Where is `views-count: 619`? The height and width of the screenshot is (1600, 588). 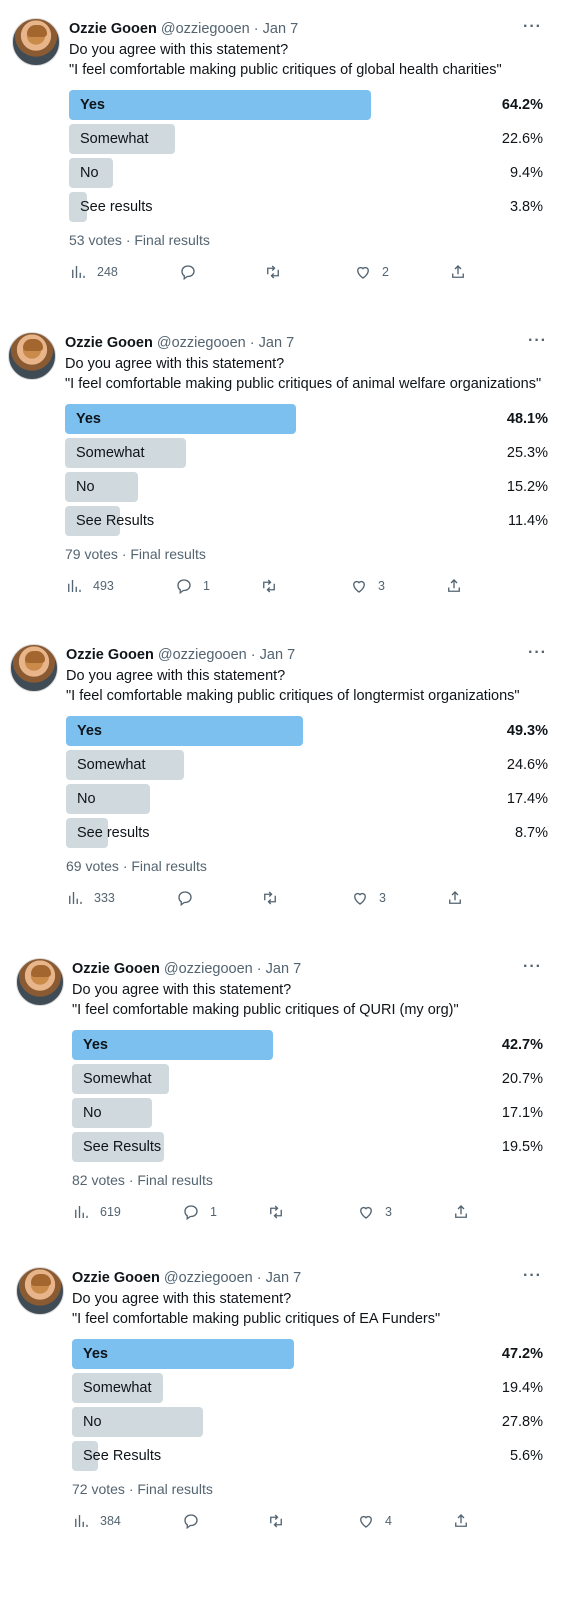
views-count: 619 is located at coordinates (110, 1212).